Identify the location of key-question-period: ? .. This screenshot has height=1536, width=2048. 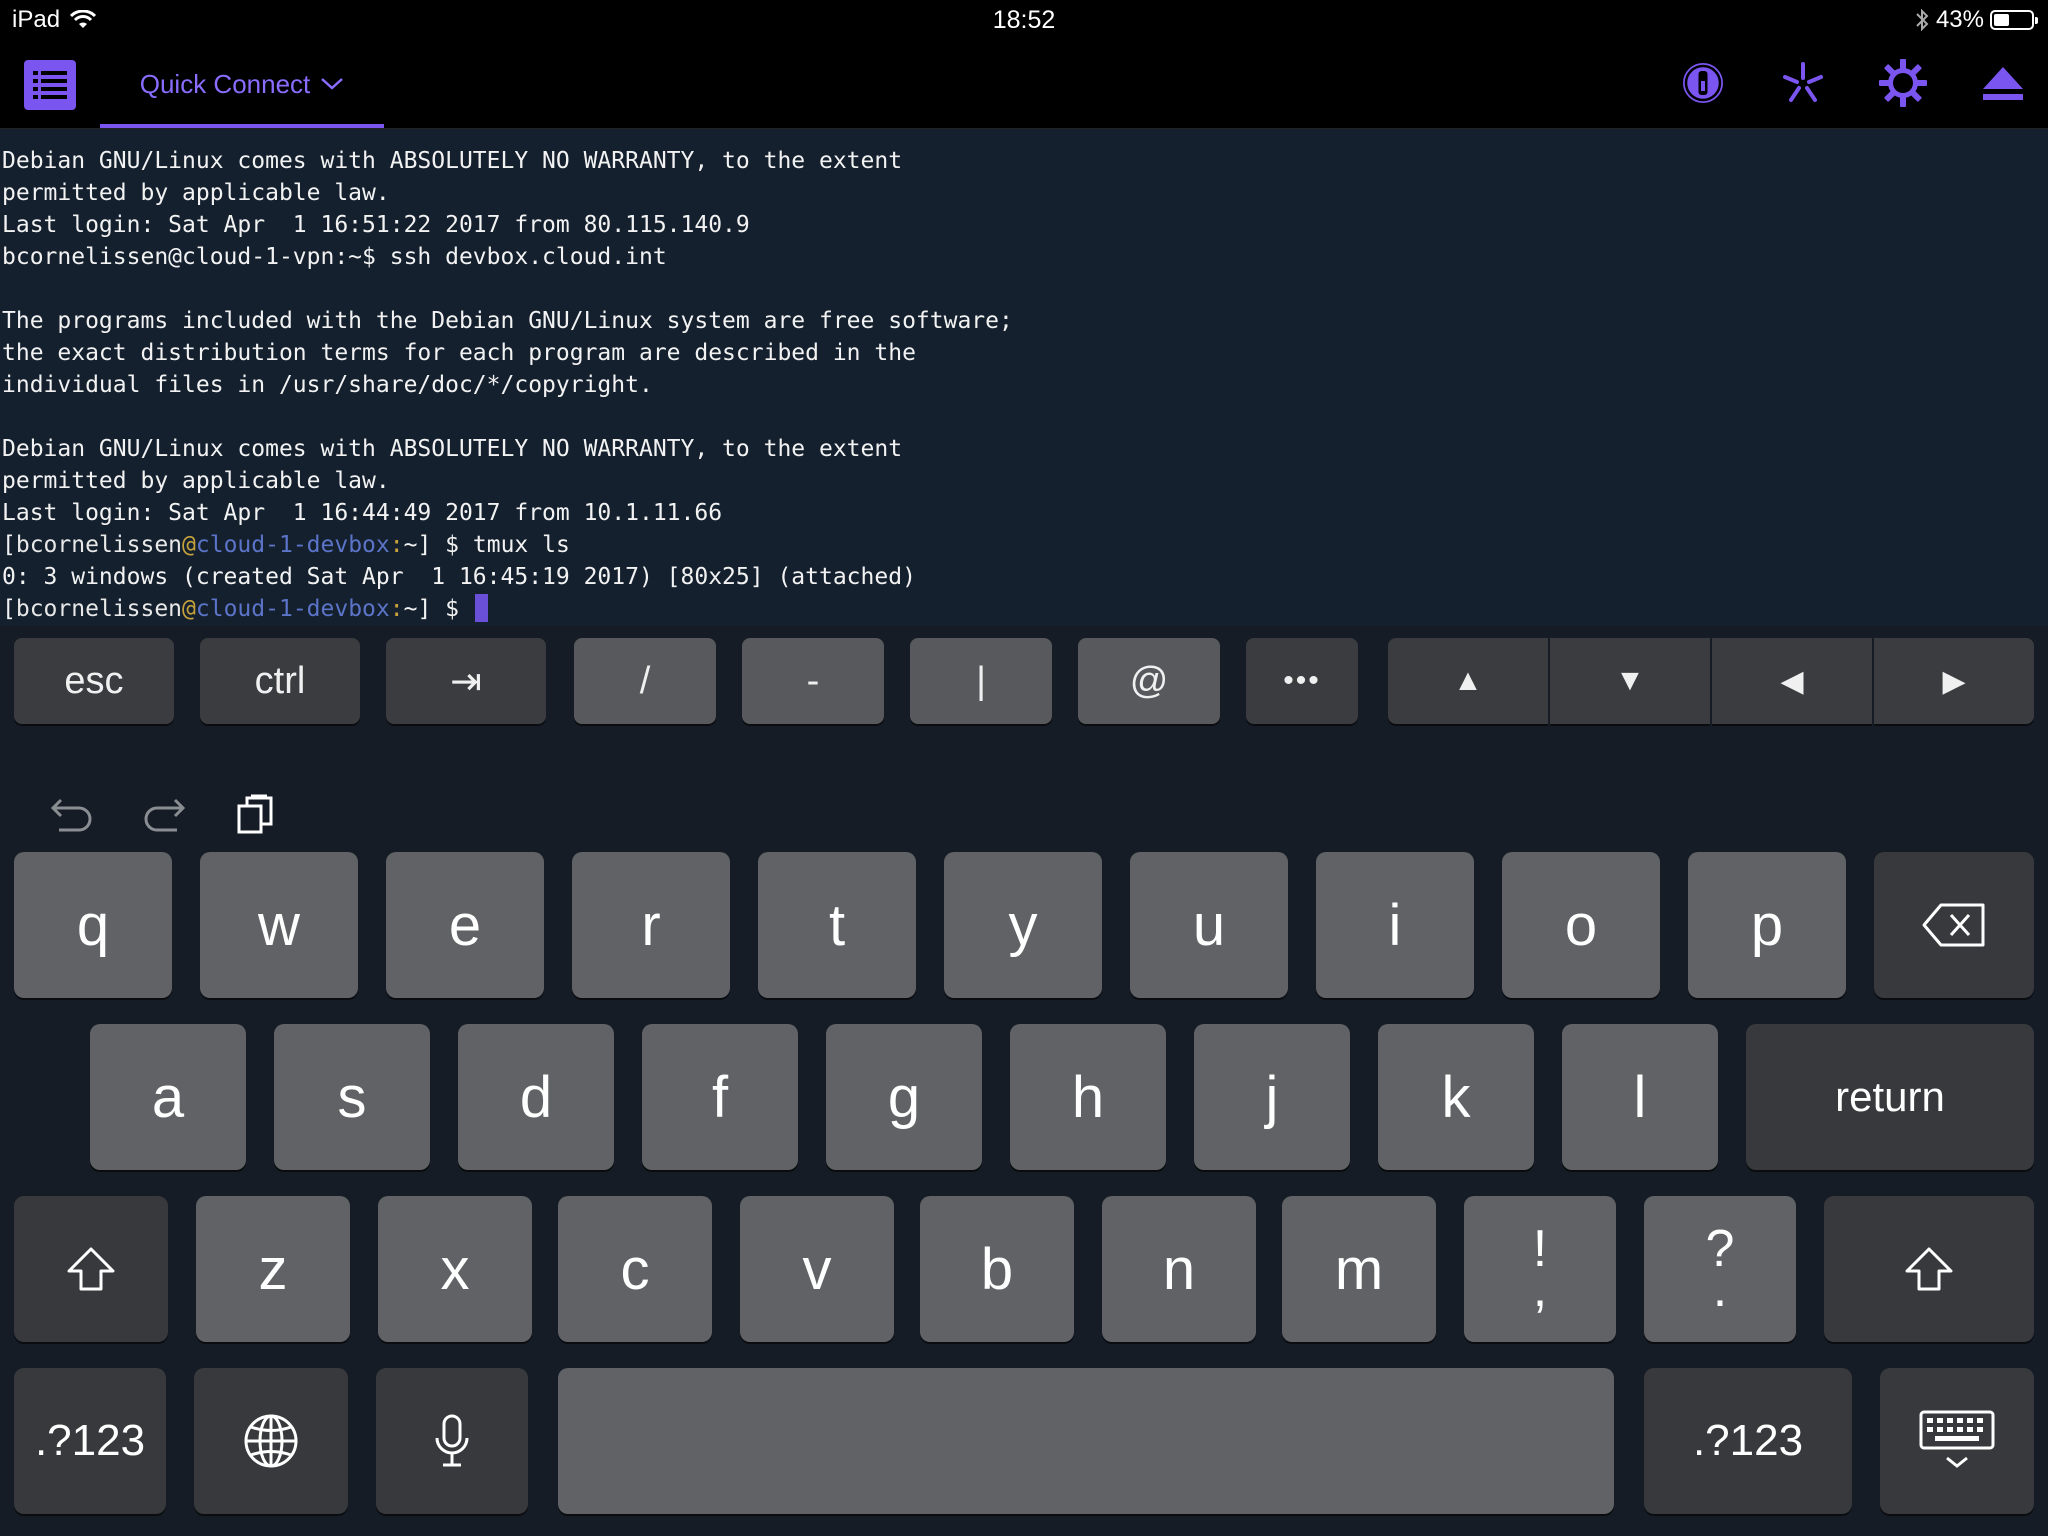
(1720, 1269).